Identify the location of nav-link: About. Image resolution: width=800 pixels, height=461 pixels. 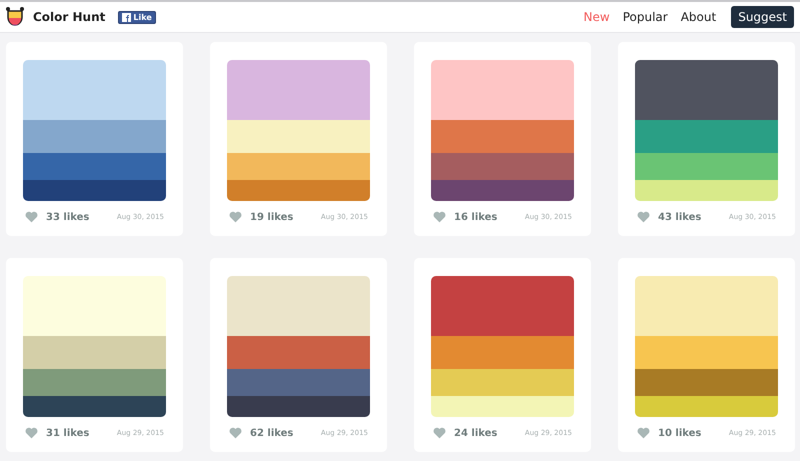
(698, 17).